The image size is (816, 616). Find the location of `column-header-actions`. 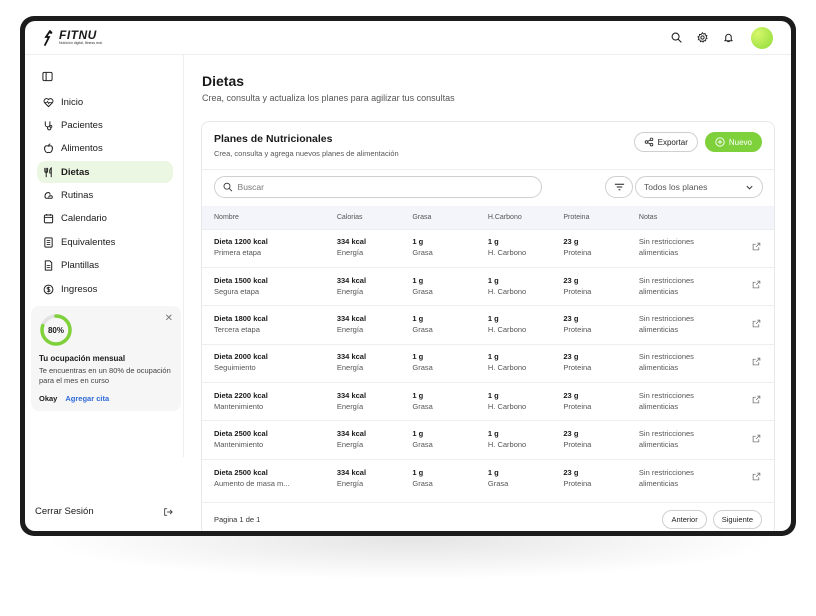

column-header-actions is located at coordinates (757, 217).